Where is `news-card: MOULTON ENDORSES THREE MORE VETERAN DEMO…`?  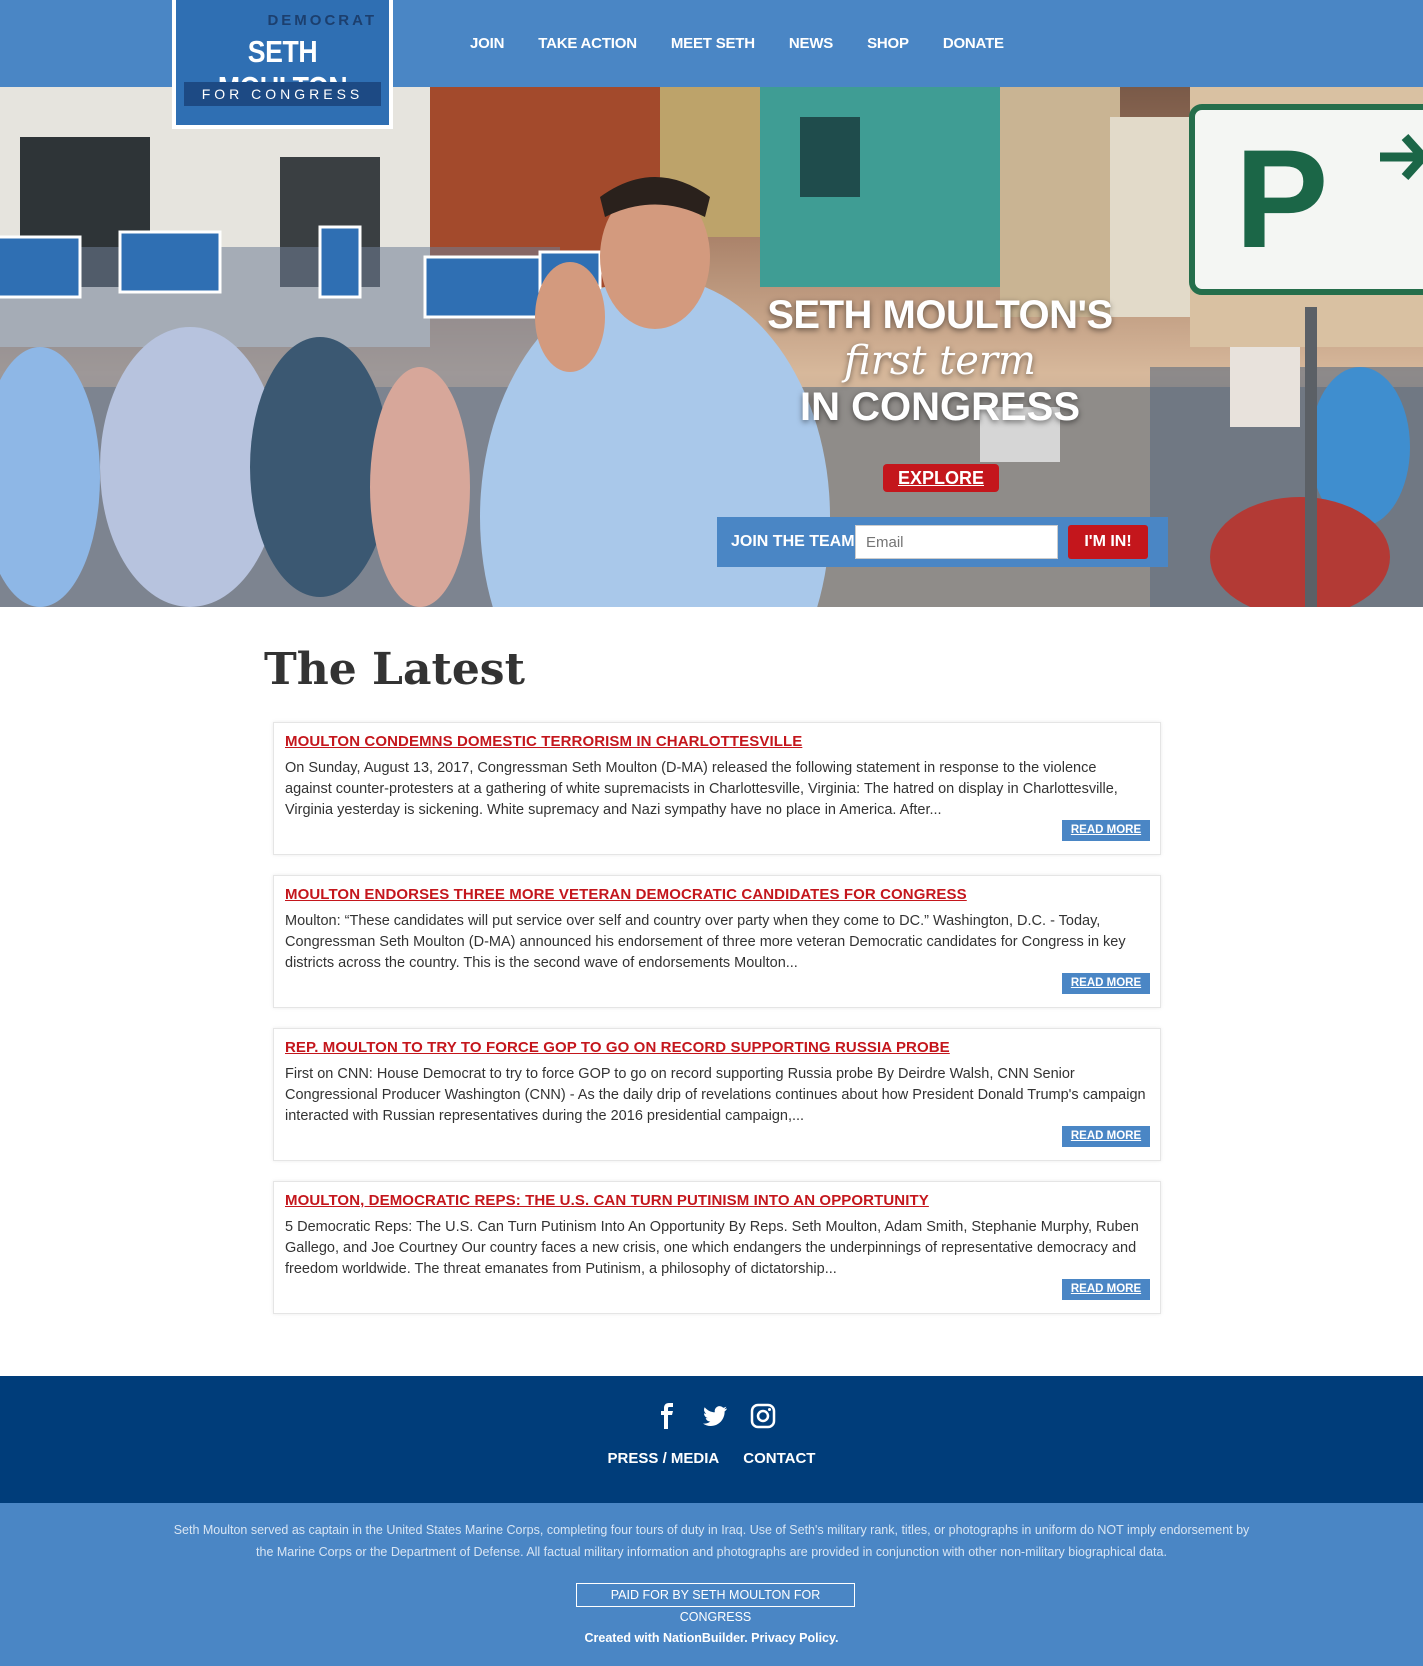 news-card: MOULTON ENDORSES THREE MORE VETERAN DEMO… is located at coordinates (717, 941).